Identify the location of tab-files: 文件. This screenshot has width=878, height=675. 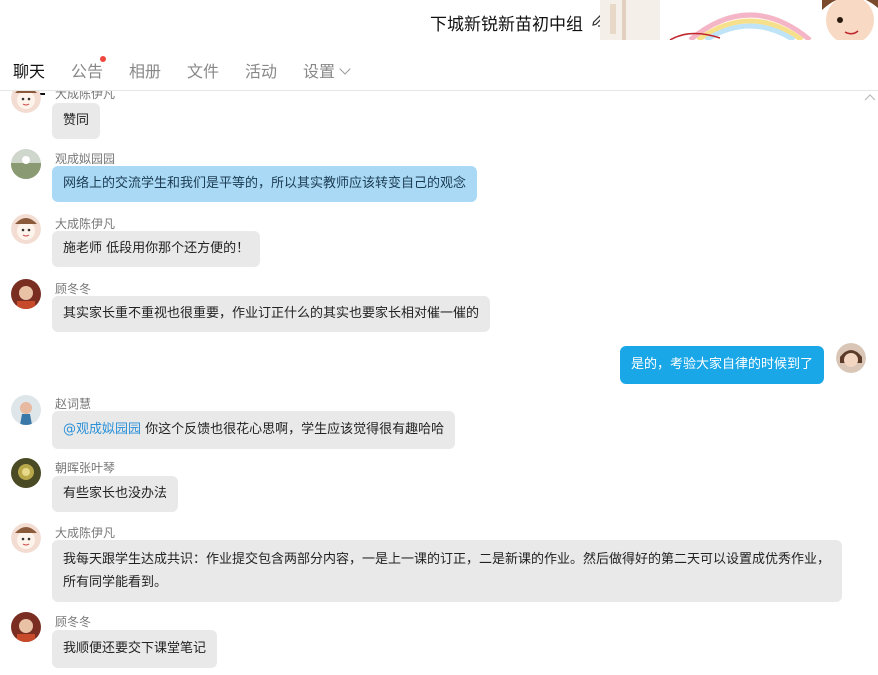
(203, 70).